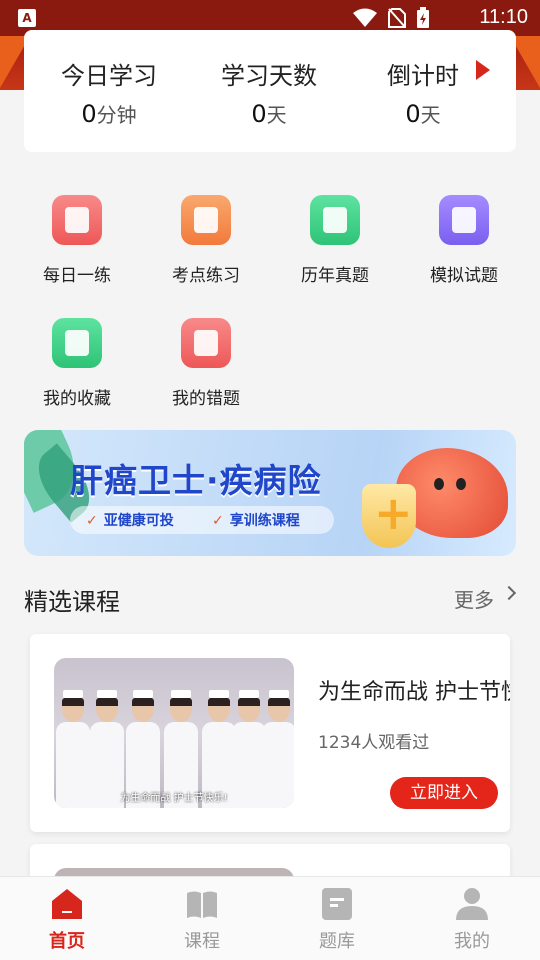 The image size is (540, 960). I want to click on stats-card: 今日学习 0分钟 学习天数 0天 倒计时 0天, so click(270, 91).